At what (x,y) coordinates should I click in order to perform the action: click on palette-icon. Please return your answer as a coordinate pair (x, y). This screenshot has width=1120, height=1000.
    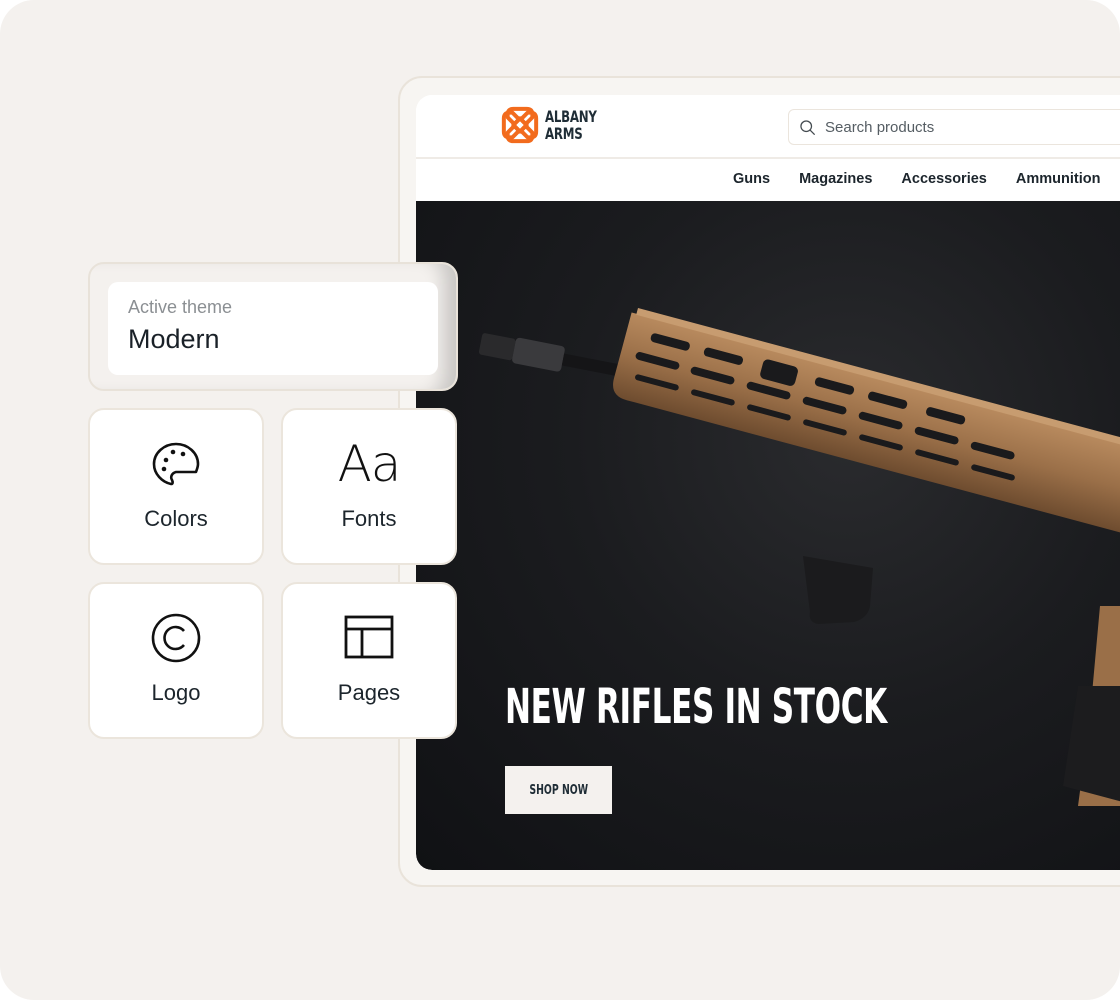
    Looking at the image, I should click on (176, 464).